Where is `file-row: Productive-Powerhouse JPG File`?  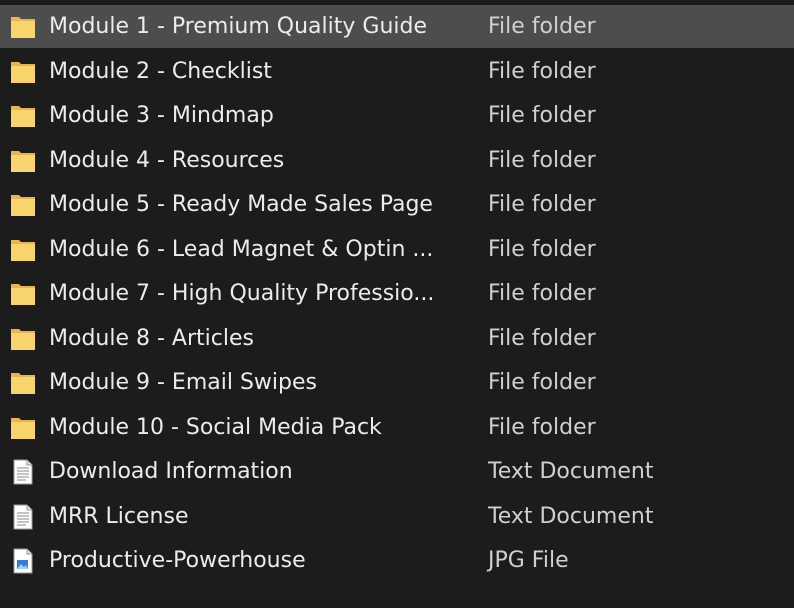 file-row: Productive-Powerhouse JPG File is located at coordinates (397, 561).